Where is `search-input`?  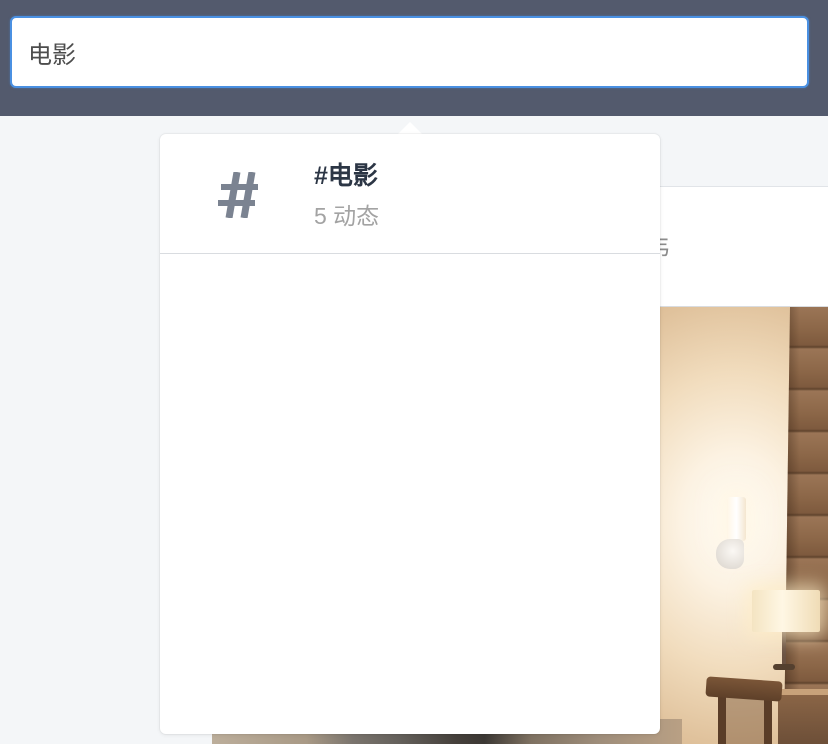 search-input is located at coordinates (409, 52).